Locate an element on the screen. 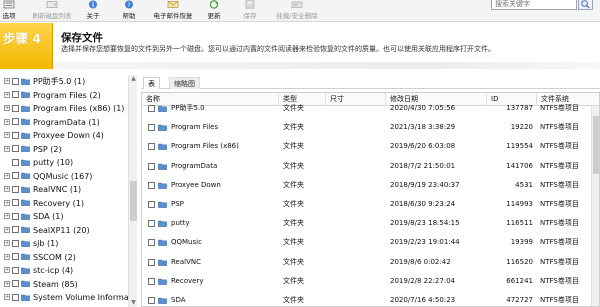 This screenshot has height=307, width=600. save-button: 保存 is located at coordinates (250, 11).